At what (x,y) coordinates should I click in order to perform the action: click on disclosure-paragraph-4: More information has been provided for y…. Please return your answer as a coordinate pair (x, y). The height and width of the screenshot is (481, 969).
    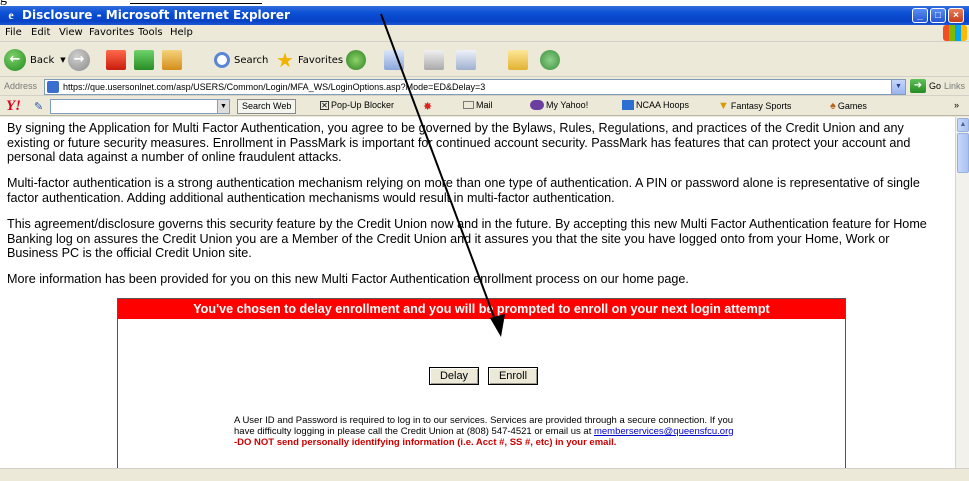
    Looking at the image, I should click on (348, 279).